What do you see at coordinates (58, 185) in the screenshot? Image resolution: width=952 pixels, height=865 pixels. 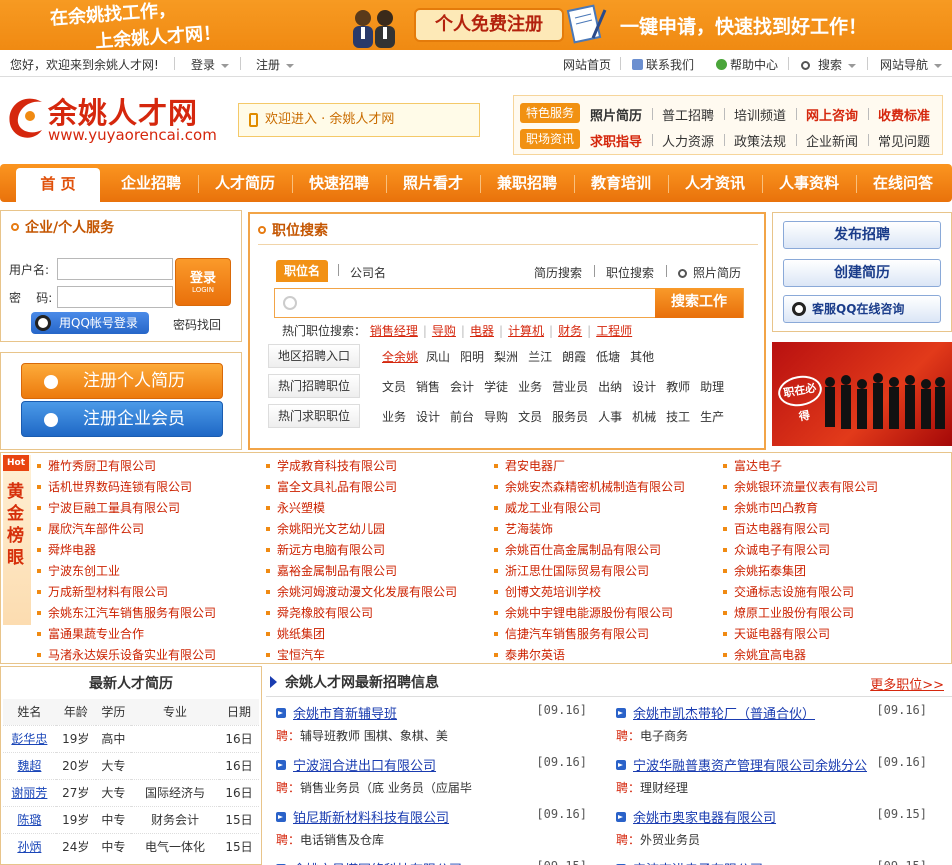 I see `nav-home: 首 页` at bounding box center [58, 185].